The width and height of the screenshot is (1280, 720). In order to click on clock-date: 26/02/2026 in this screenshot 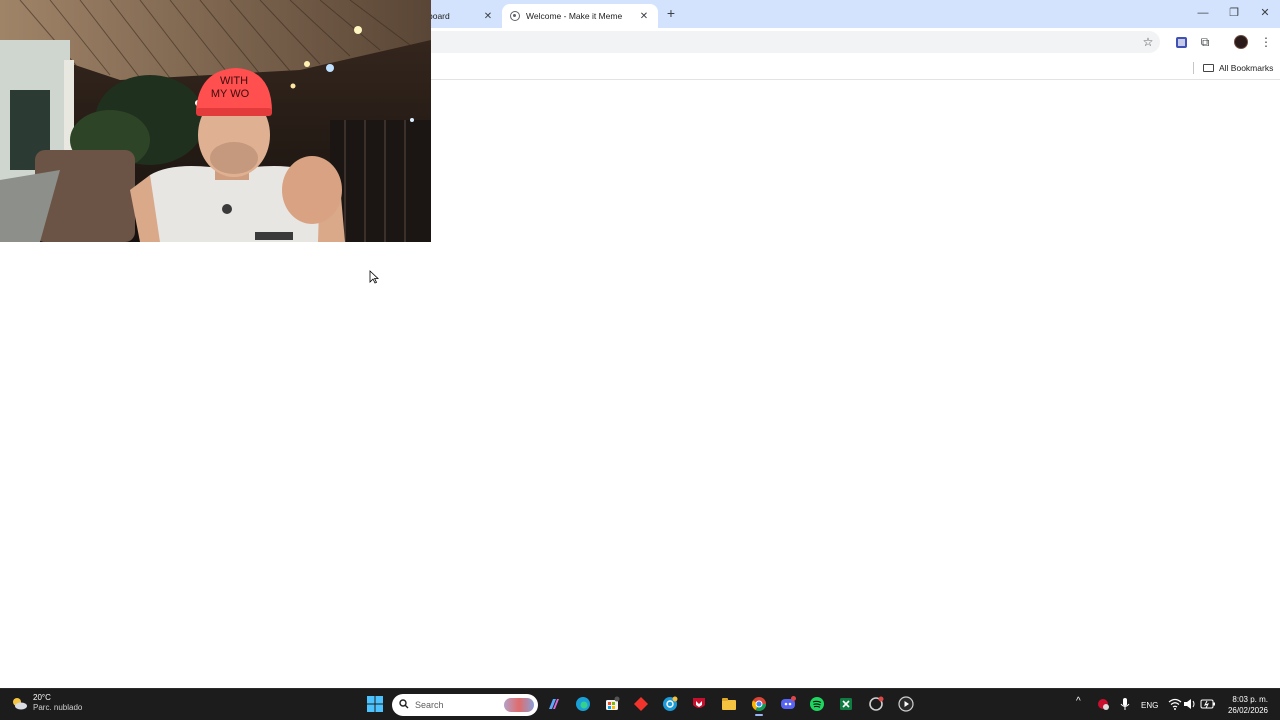, I will do `click(1247, 710)`.